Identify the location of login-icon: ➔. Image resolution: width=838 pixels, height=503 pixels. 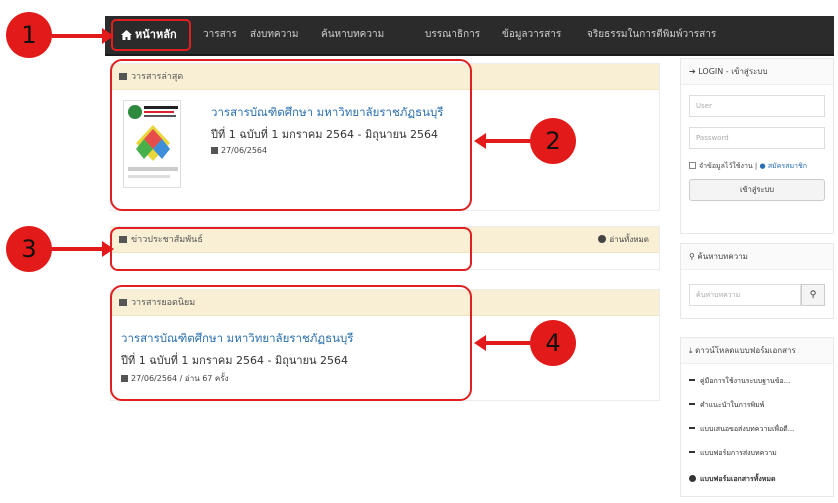
(692, 71).